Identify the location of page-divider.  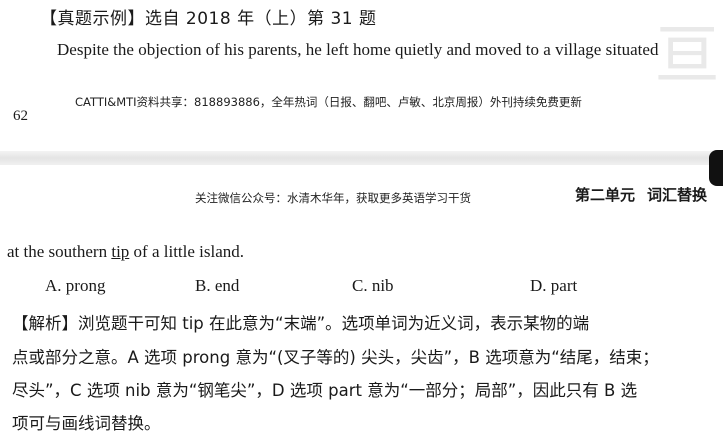
(361, 158).